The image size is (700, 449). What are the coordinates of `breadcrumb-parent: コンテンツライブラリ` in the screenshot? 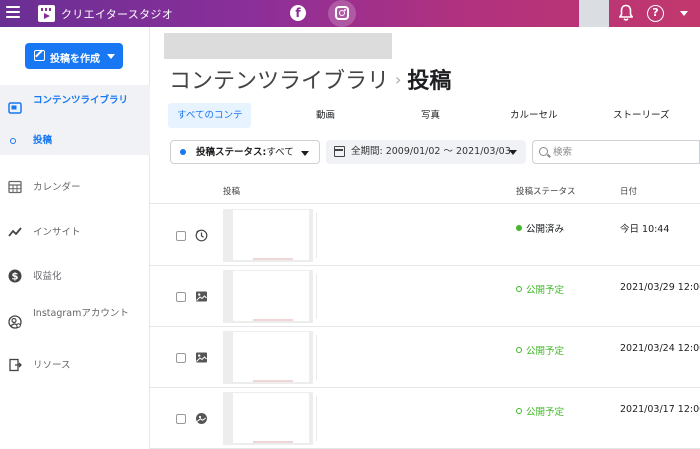 It's located at (279, 81).